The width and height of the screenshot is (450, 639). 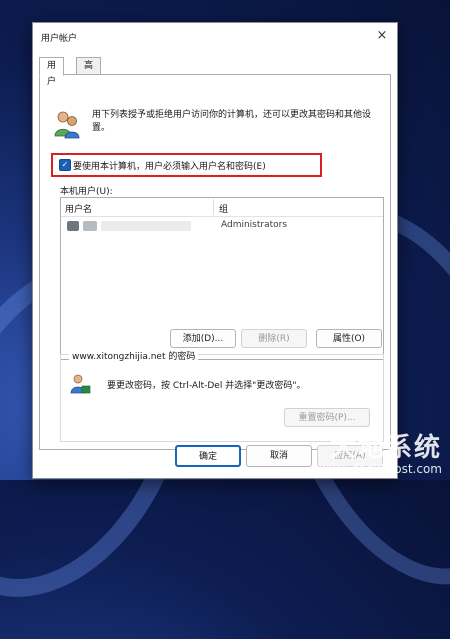 I want to click on users-icon, so click(x=67, y=125).